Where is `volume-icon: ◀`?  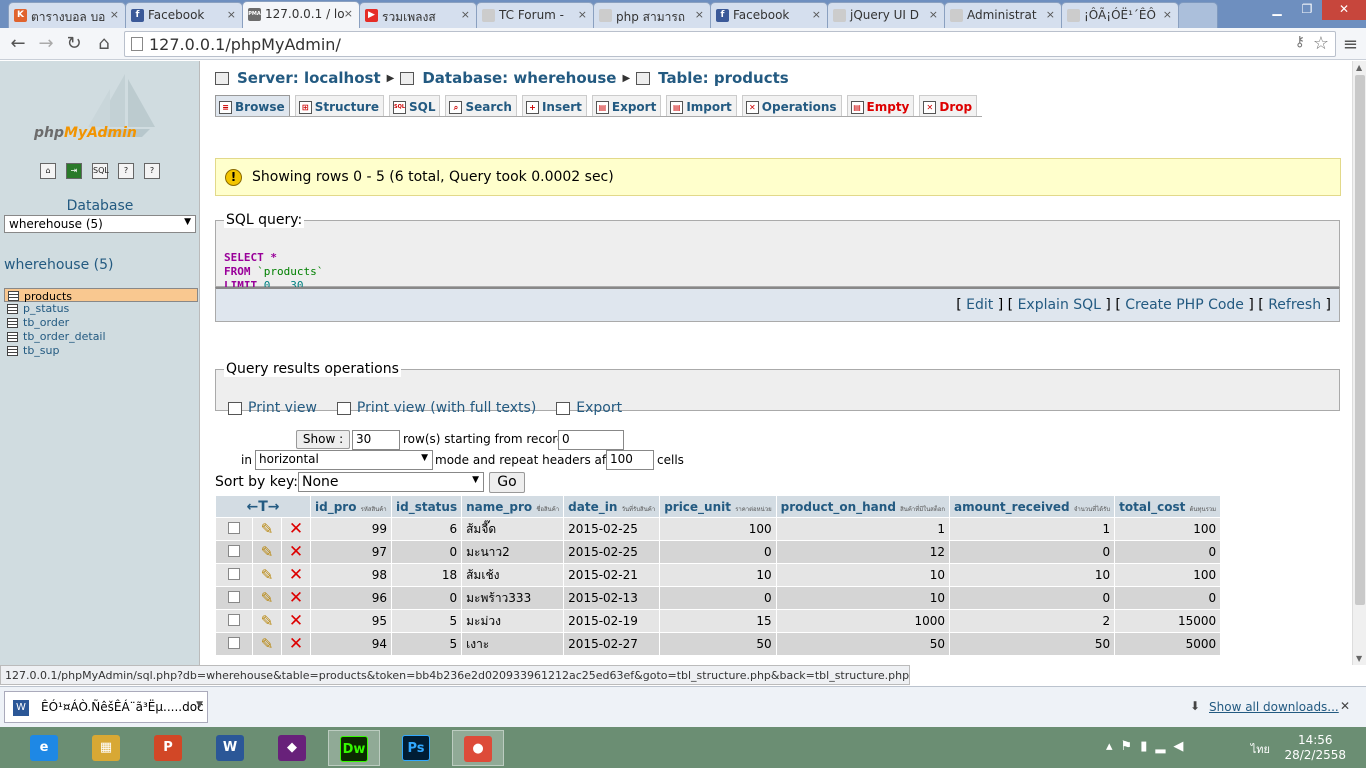
volume-icon: ◀ is located at coordinates (1182, 746).